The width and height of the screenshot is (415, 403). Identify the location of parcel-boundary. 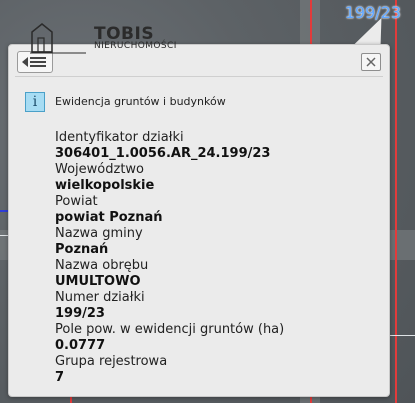
(396, 201).